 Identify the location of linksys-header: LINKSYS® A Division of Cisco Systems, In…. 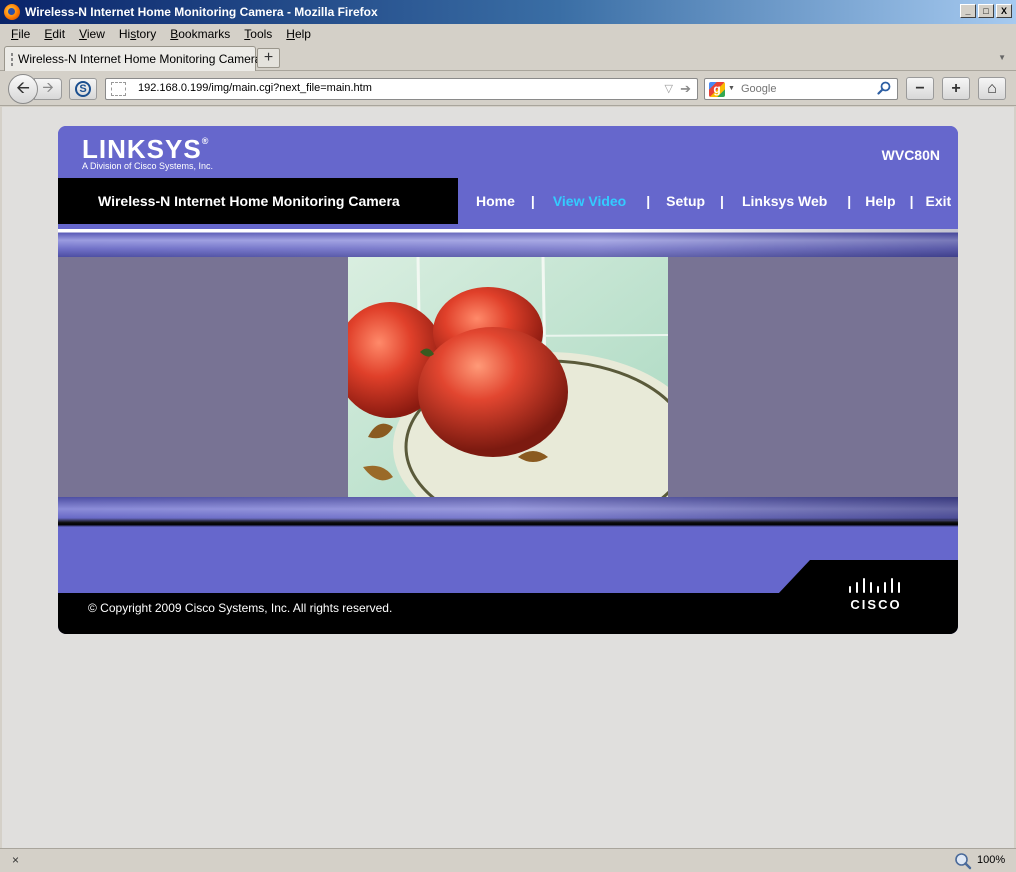
(508, 152).